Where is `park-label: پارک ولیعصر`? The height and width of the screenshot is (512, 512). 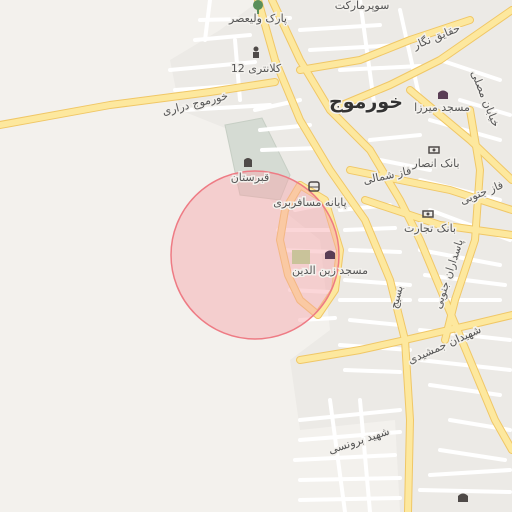
park-label: پارک ولیعصر is located at coordinates (257, 18).